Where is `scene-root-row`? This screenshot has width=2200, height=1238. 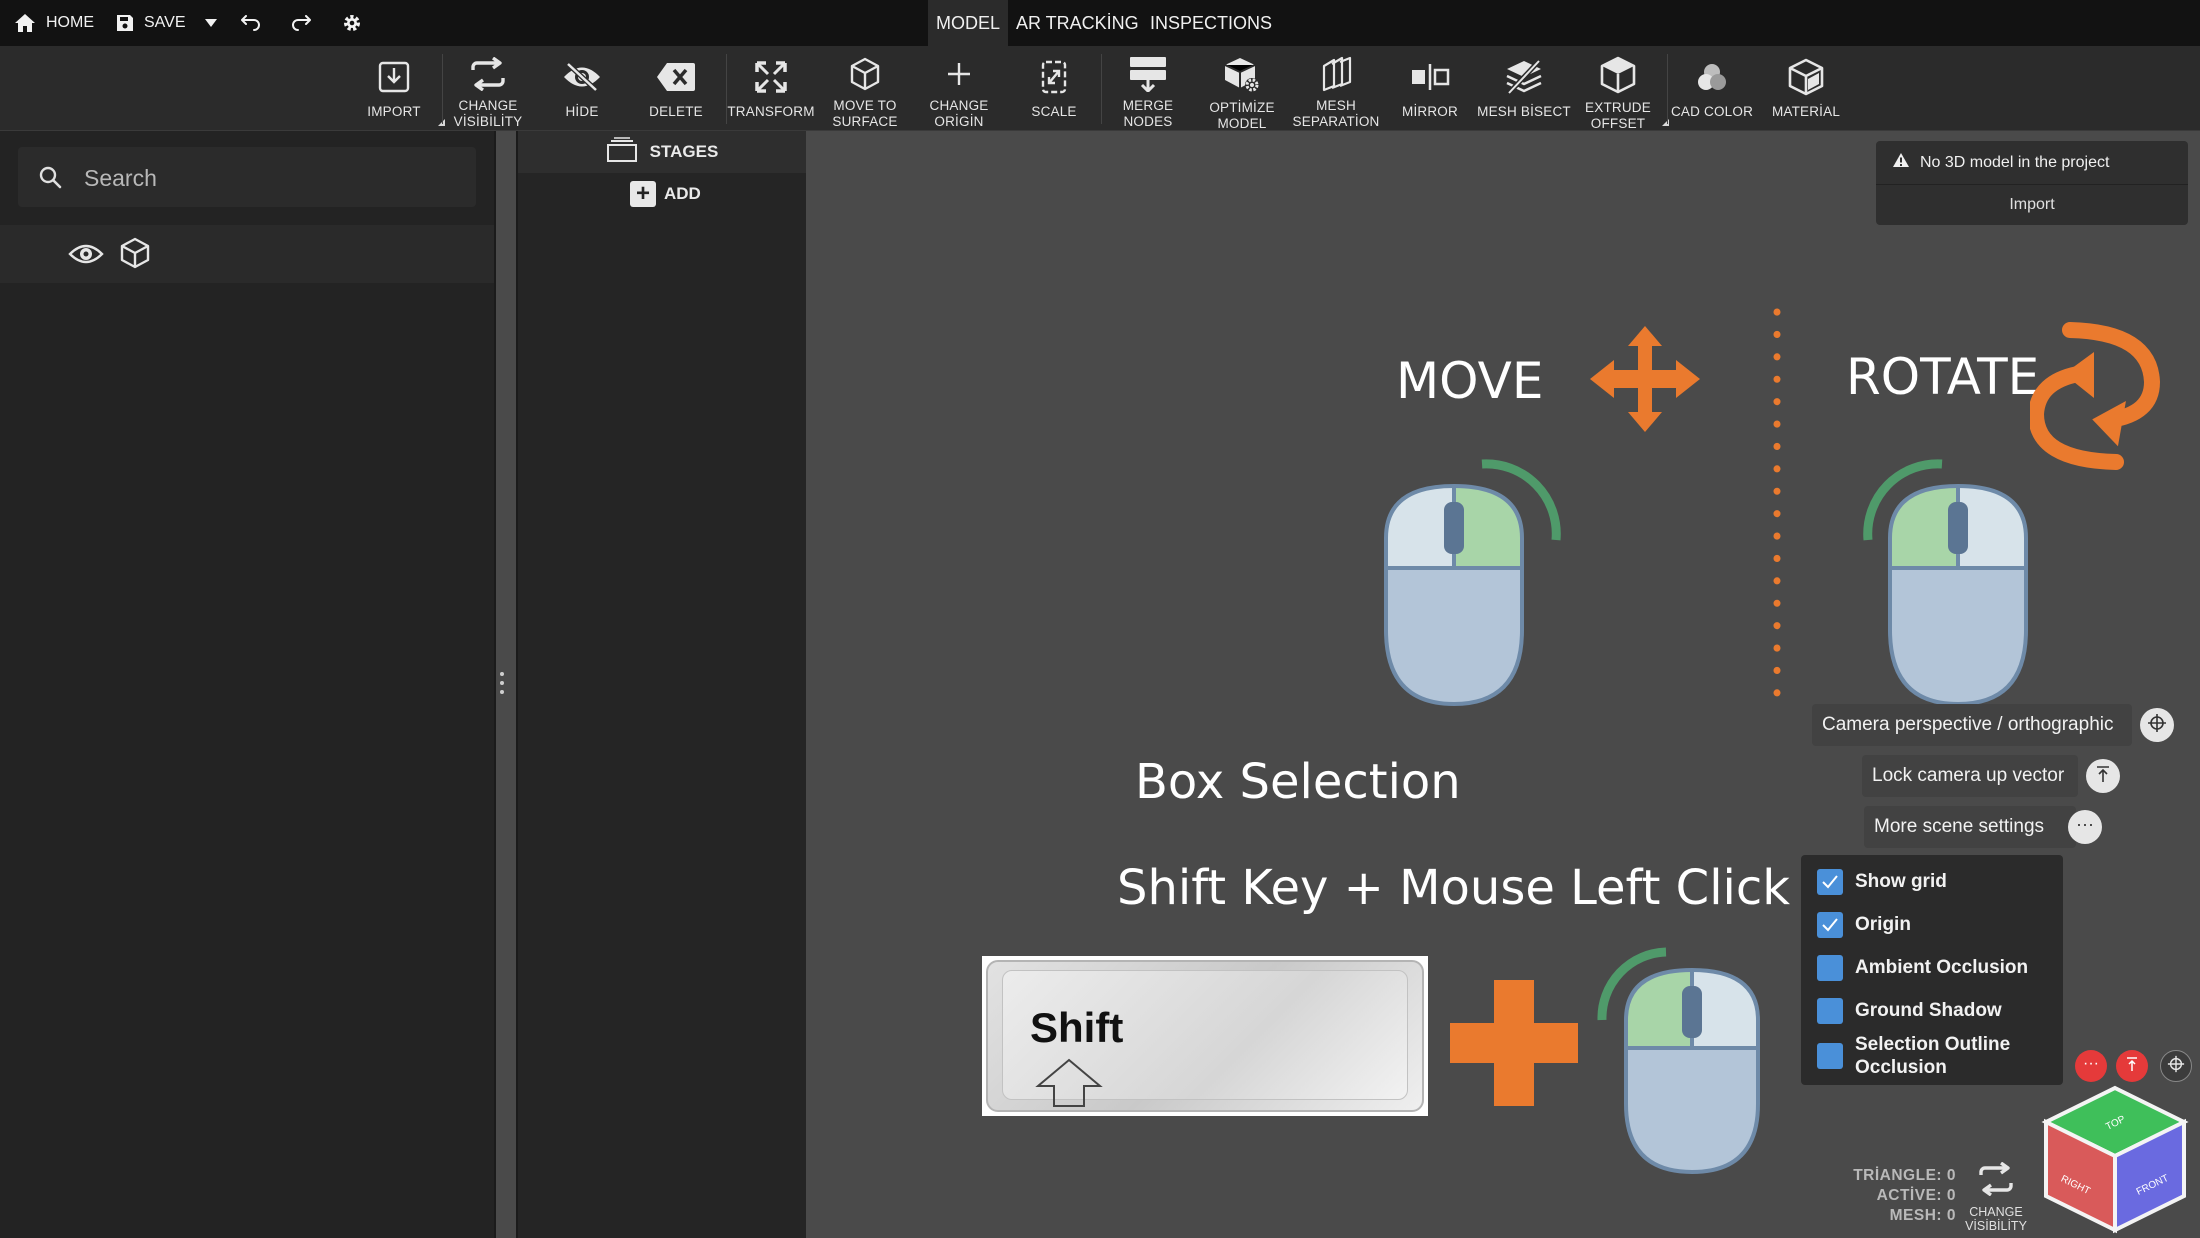 scene-root-row is located at coordinates (247, 254).